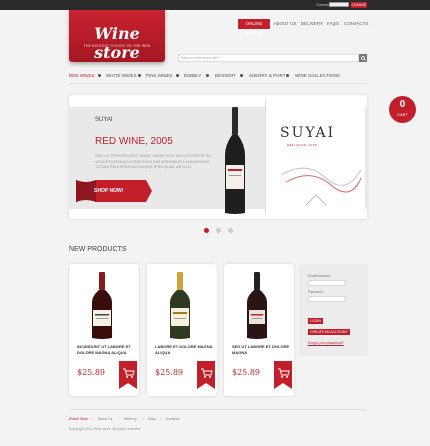 The width and height of the screenshot is (430, 446). What do you see at coordinates (173, 419) in the screenshot?
I see `footer-link-contacts: Contacts` at bounding box center [173, 419].